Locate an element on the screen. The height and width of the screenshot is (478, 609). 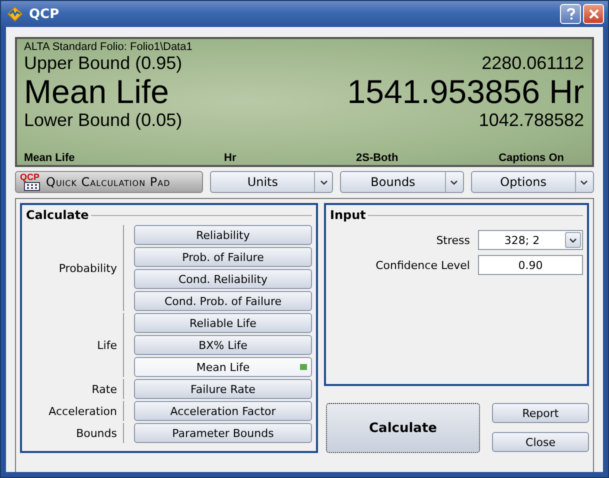
section-title: Calculate is located at coordinates (57, 215).